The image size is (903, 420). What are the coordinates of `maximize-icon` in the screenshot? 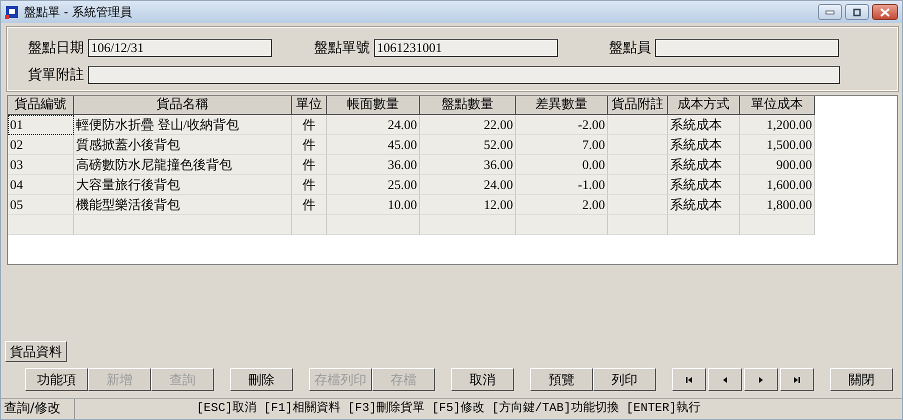 It's located at (857, 12).